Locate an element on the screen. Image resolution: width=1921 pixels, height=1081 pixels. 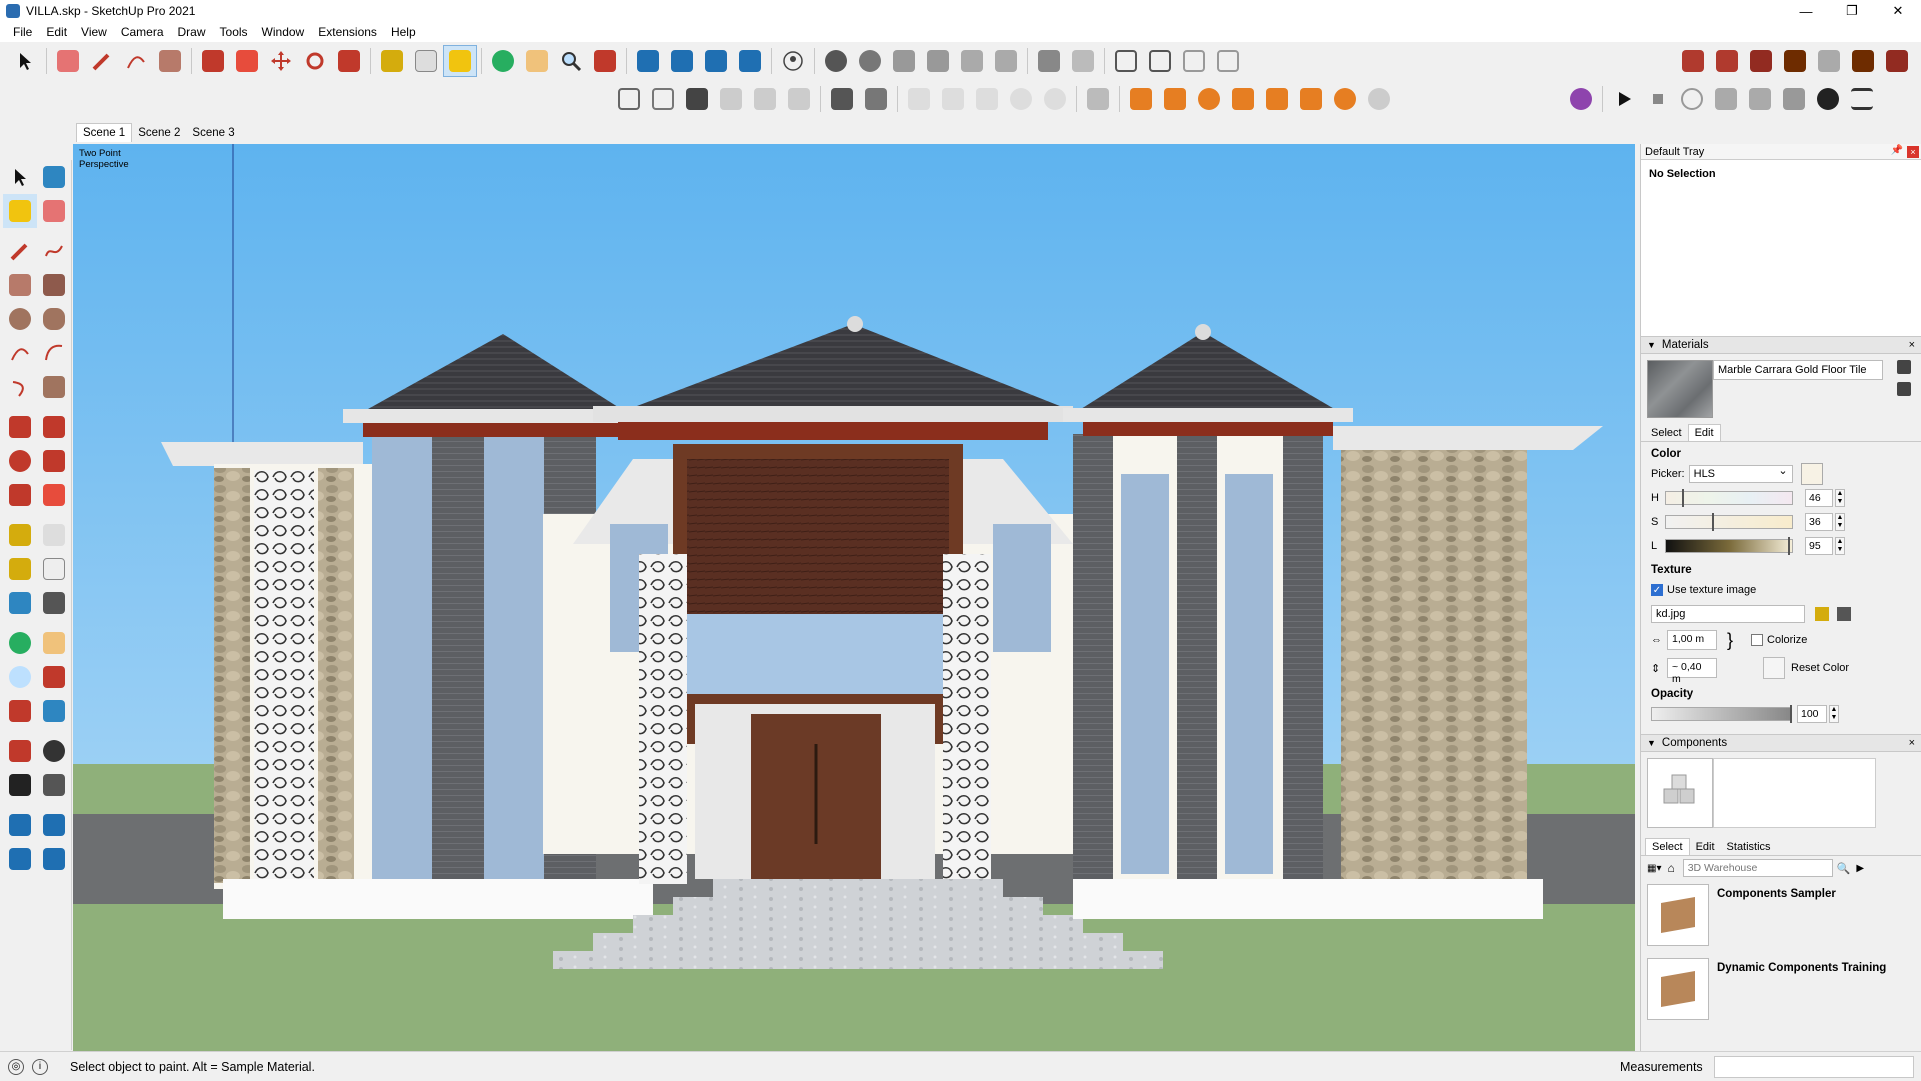
opacity-spinner: ▲ ▼ is located at coordinates (1834, 714).